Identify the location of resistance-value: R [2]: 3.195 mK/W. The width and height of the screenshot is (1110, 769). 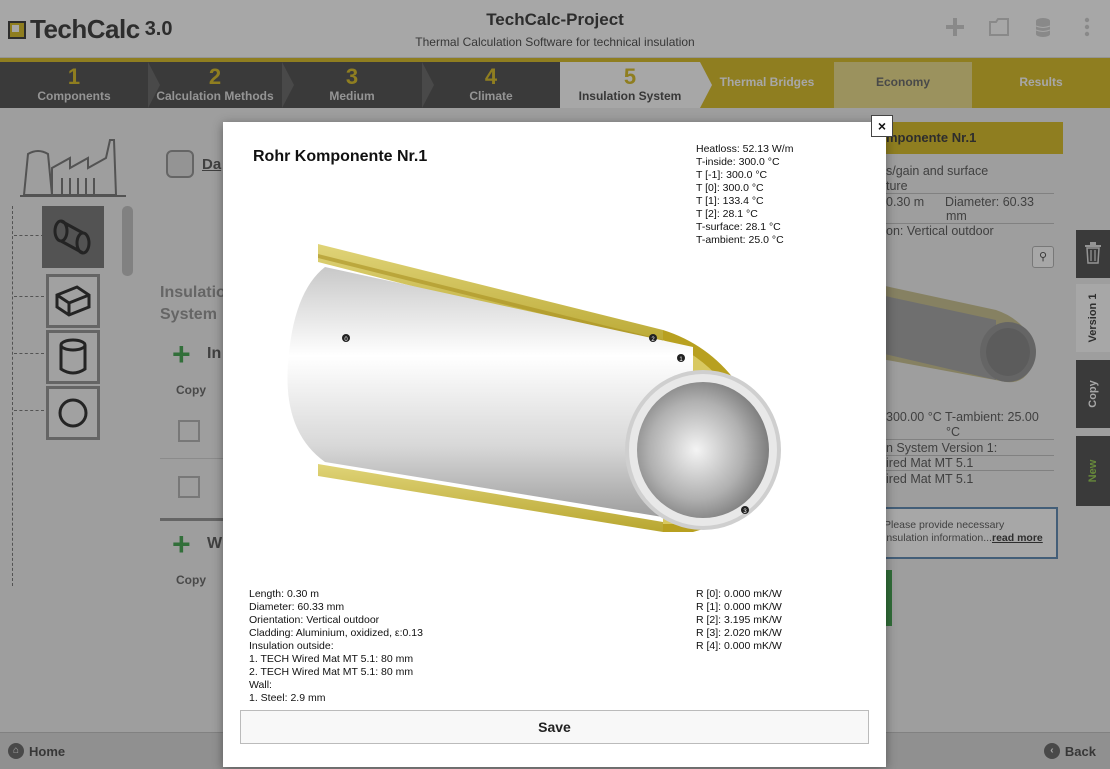
(739, 620).